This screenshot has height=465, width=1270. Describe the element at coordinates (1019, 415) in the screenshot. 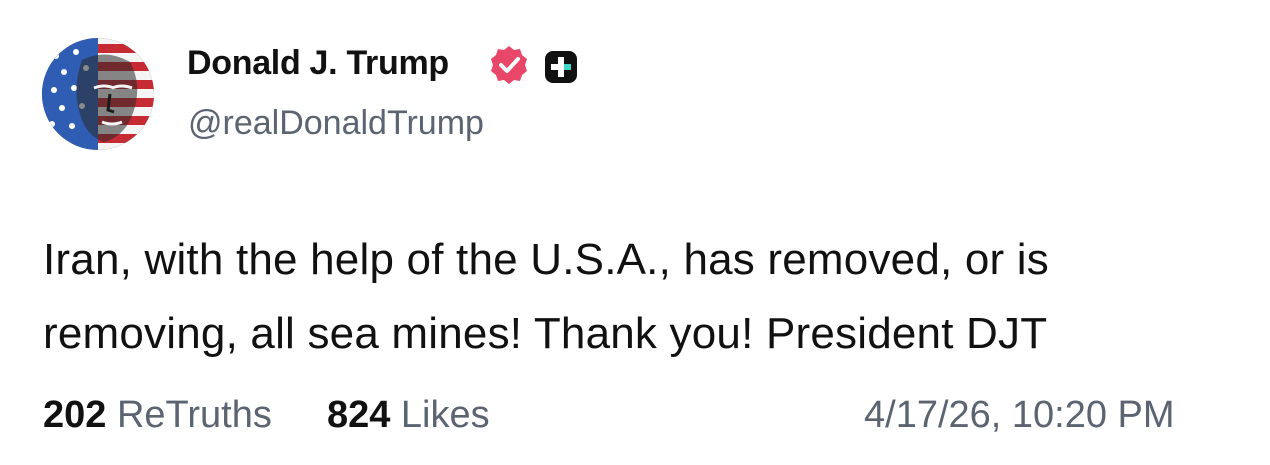

I see `post-timestamp: 4/17/26, 10:20 PM` at that location.